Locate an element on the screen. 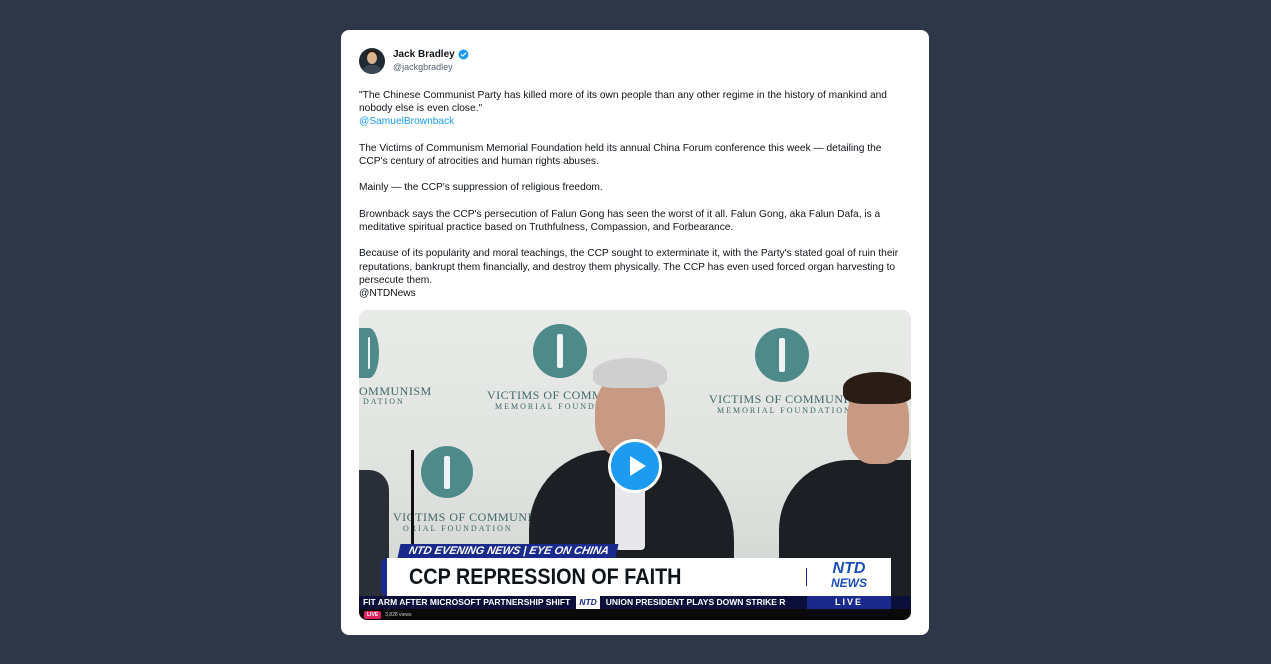 The image size is (1271, 664). man-right-hair is located at coordinates (877, 388).